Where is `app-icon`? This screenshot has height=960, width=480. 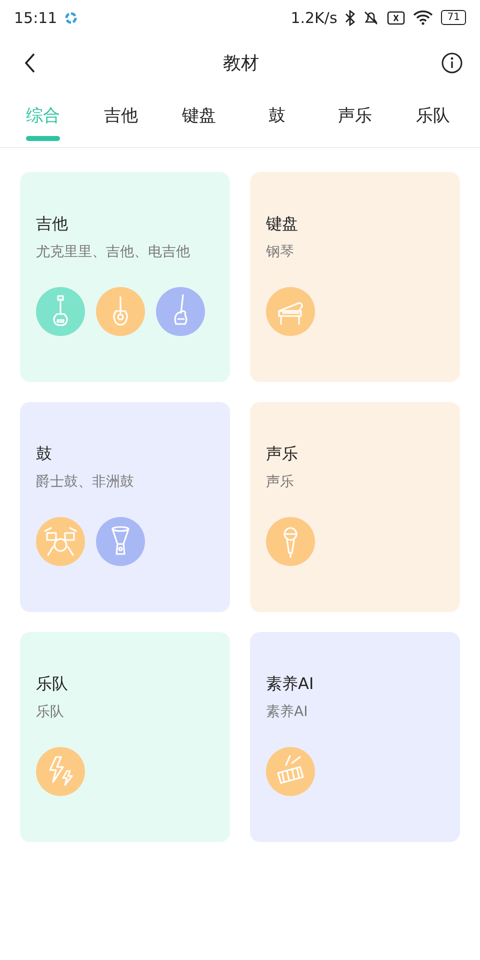
app-icon is located at coordinates (71, 18).